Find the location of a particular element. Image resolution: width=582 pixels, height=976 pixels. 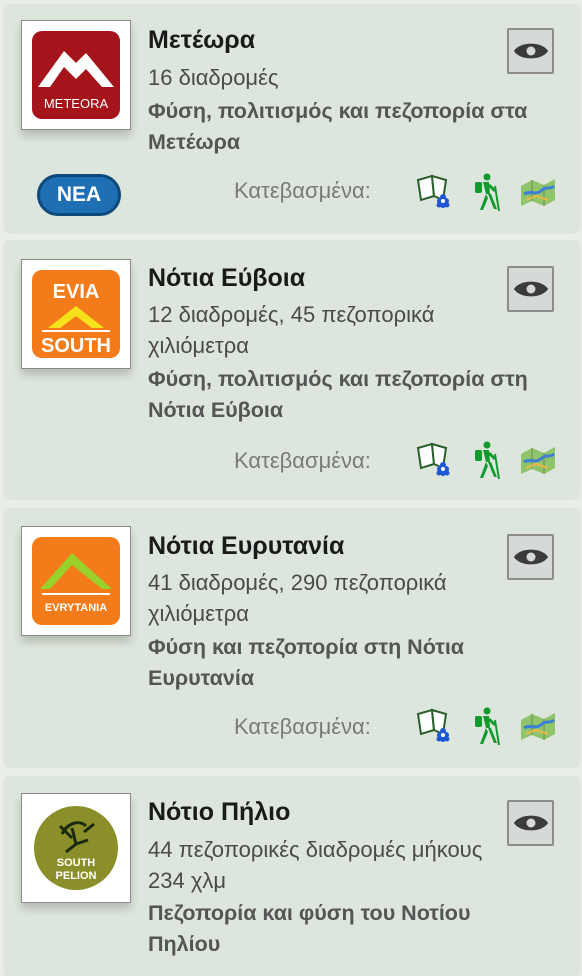

card-meta: 44 πεζοπορικές διαδρομές μήκους 234 χλμ is located at coordinates (315, 865).